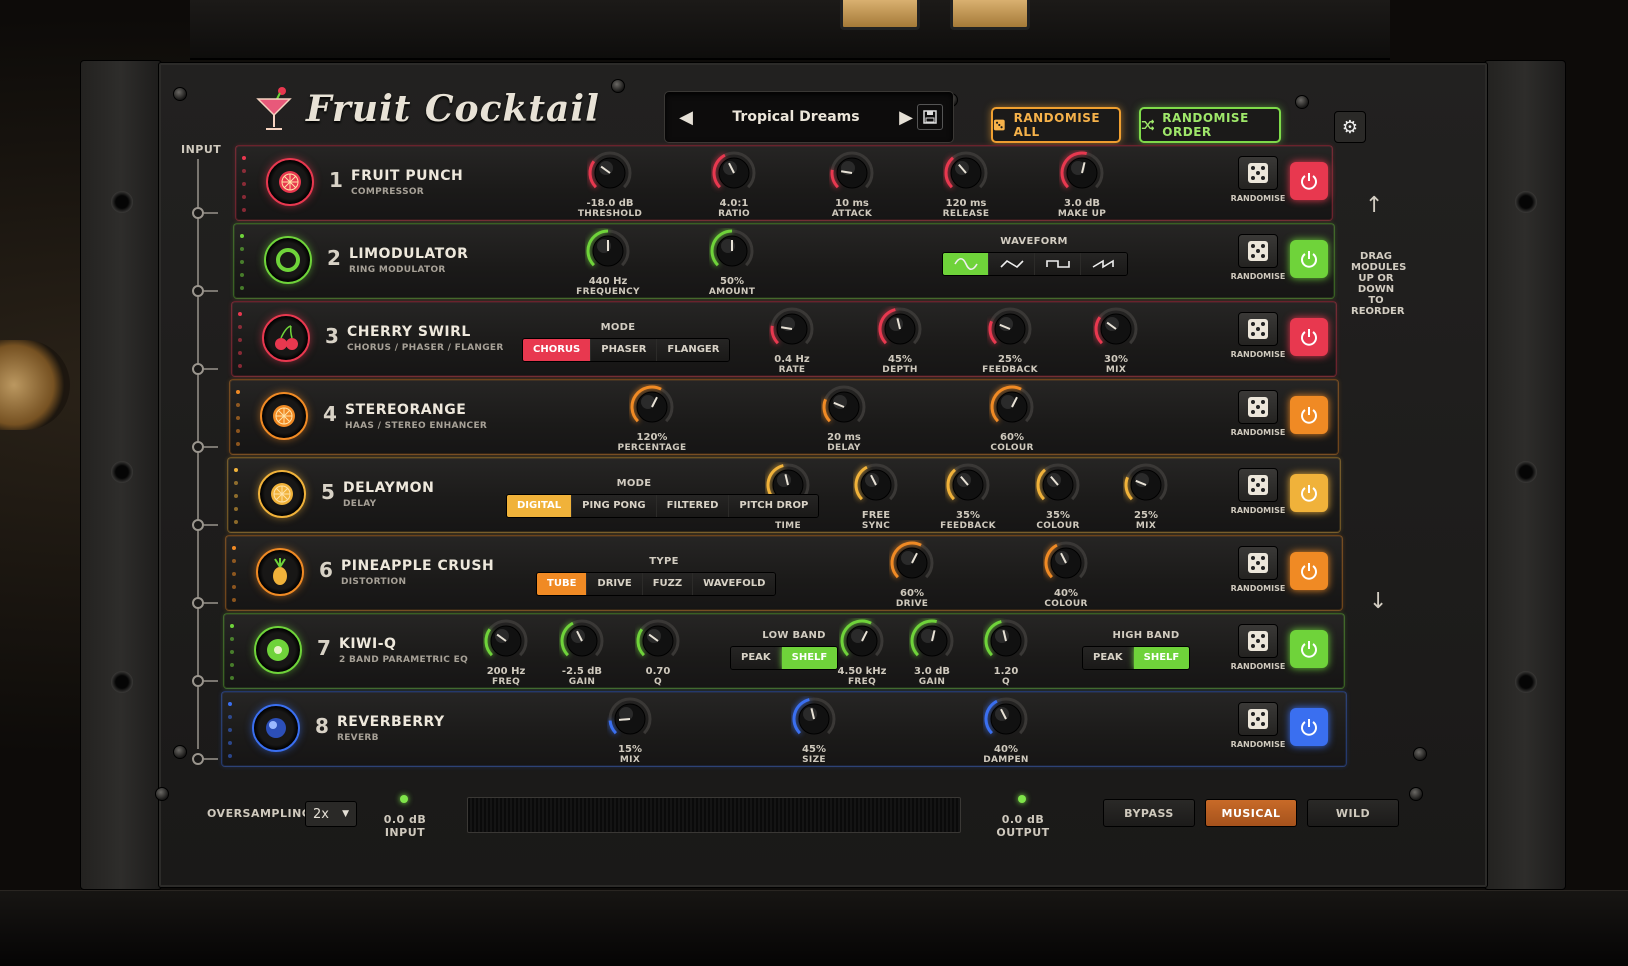  I want to click on low_band-option-shelf: SHELF, so click(809, 658).